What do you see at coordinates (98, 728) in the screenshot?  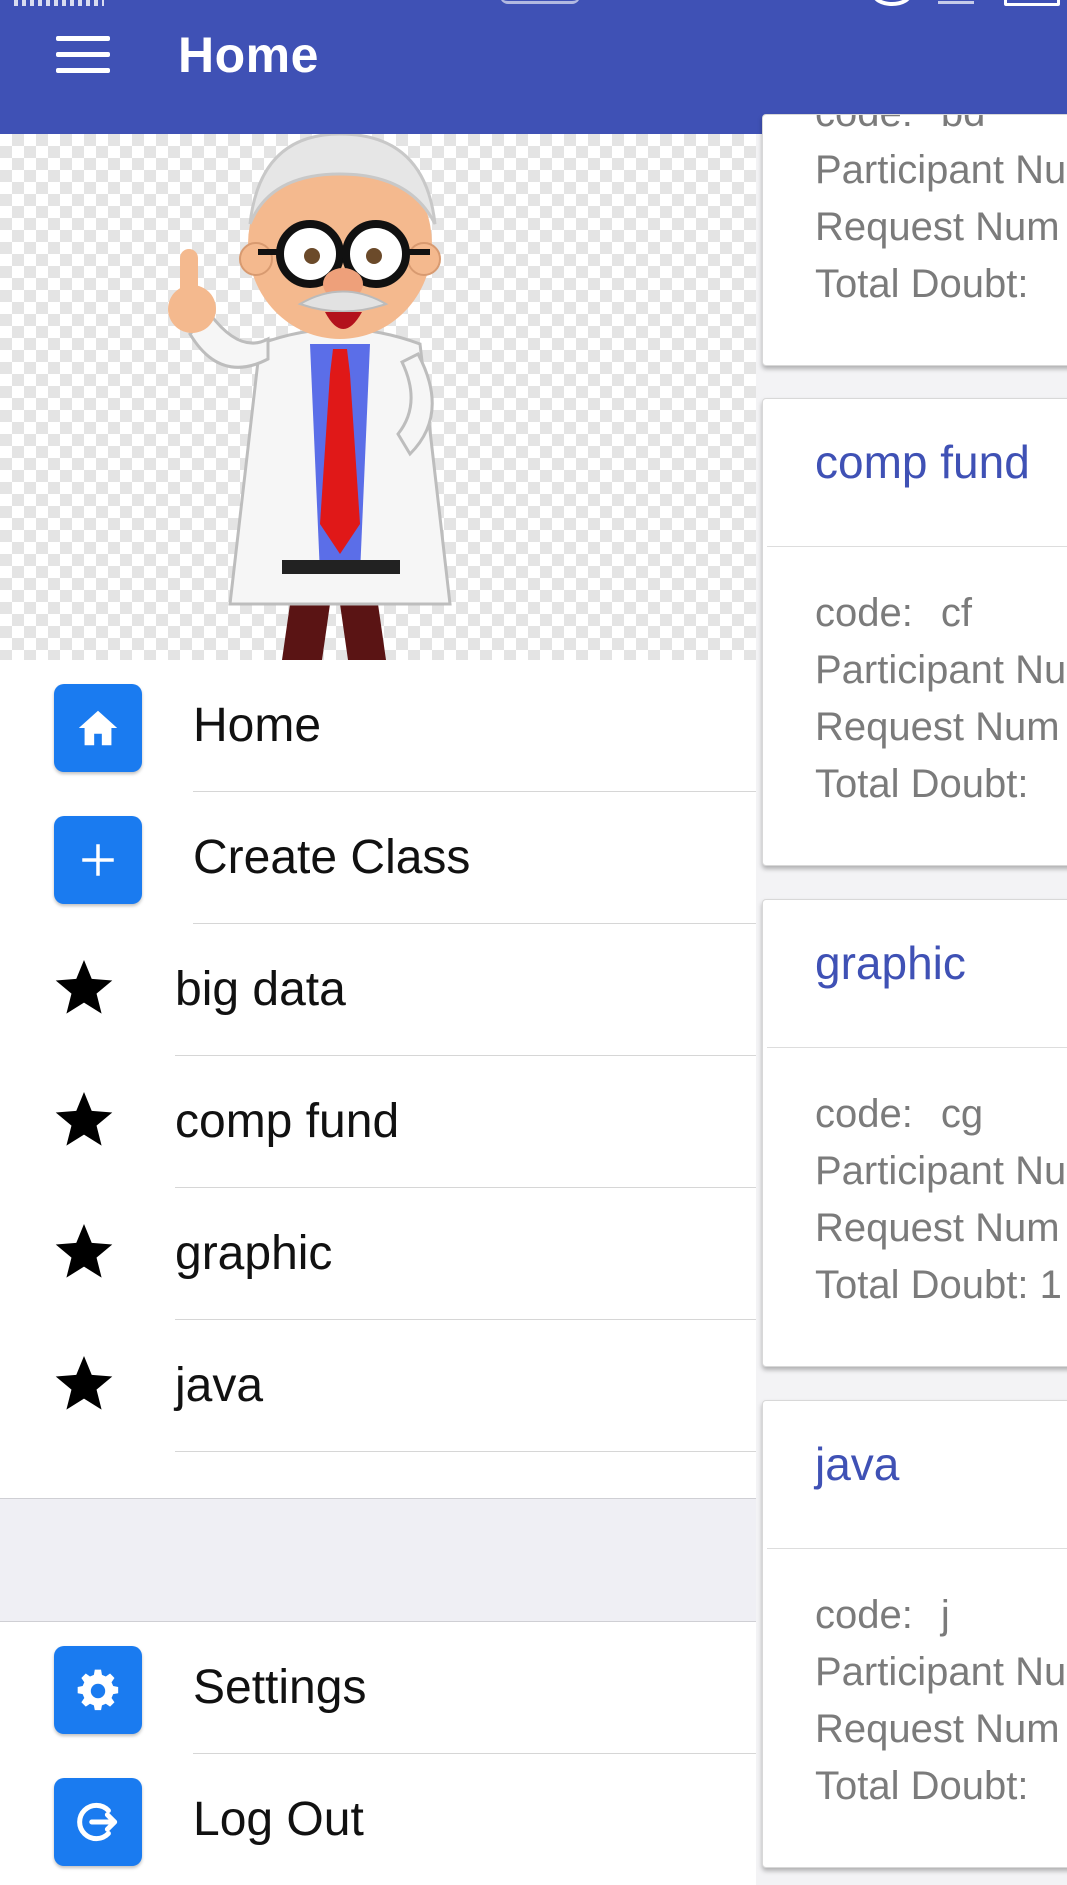 I see `home-icon` at bounding box center [98, 728].